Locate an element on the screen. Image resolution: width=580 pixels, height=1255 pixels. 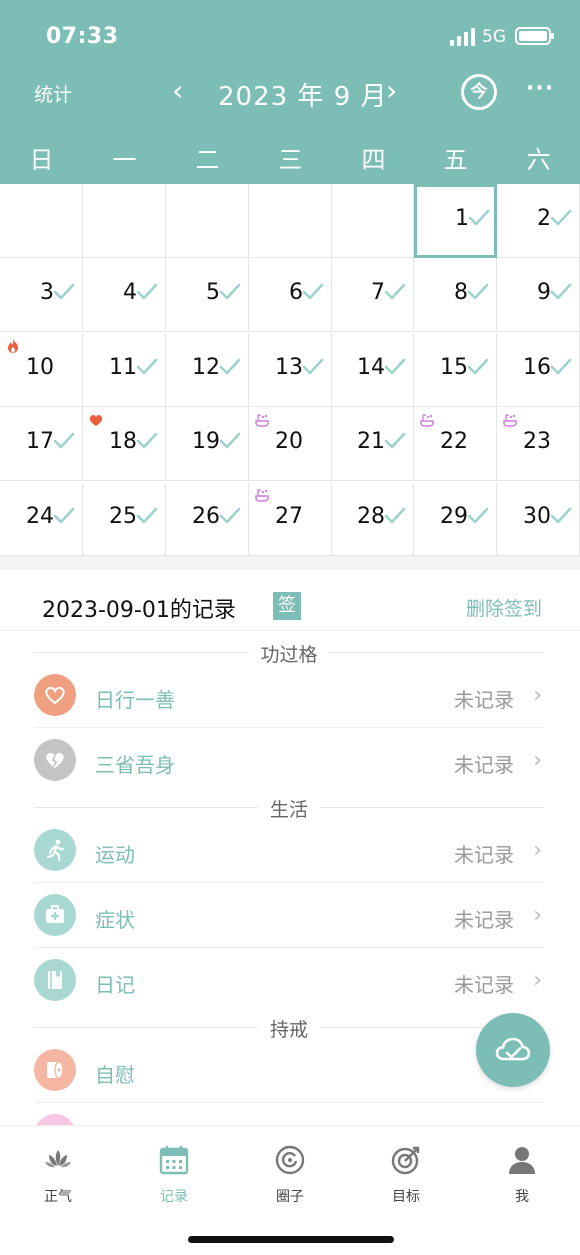
weekday-label: 四 is located at coordinates (373, 160).